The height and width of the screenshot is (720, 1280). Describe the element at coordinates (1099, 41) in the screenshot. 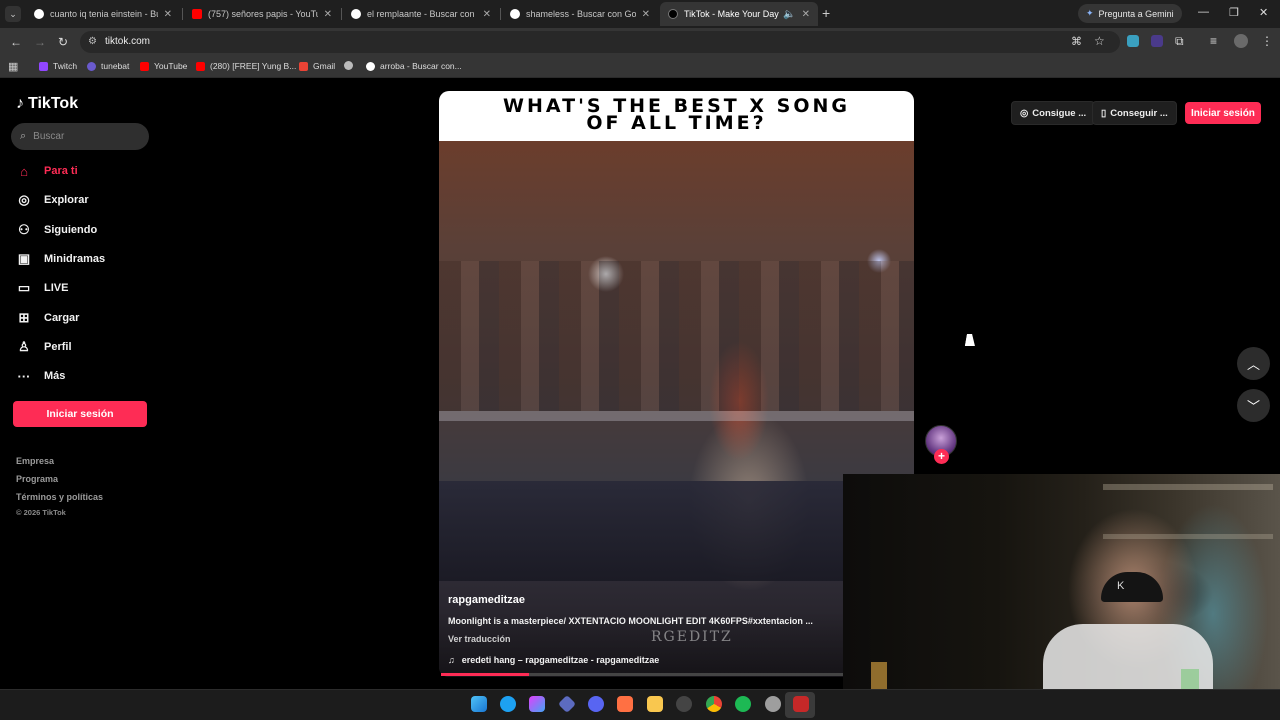

I see `bookmark-star-icon: ☆` at that location.